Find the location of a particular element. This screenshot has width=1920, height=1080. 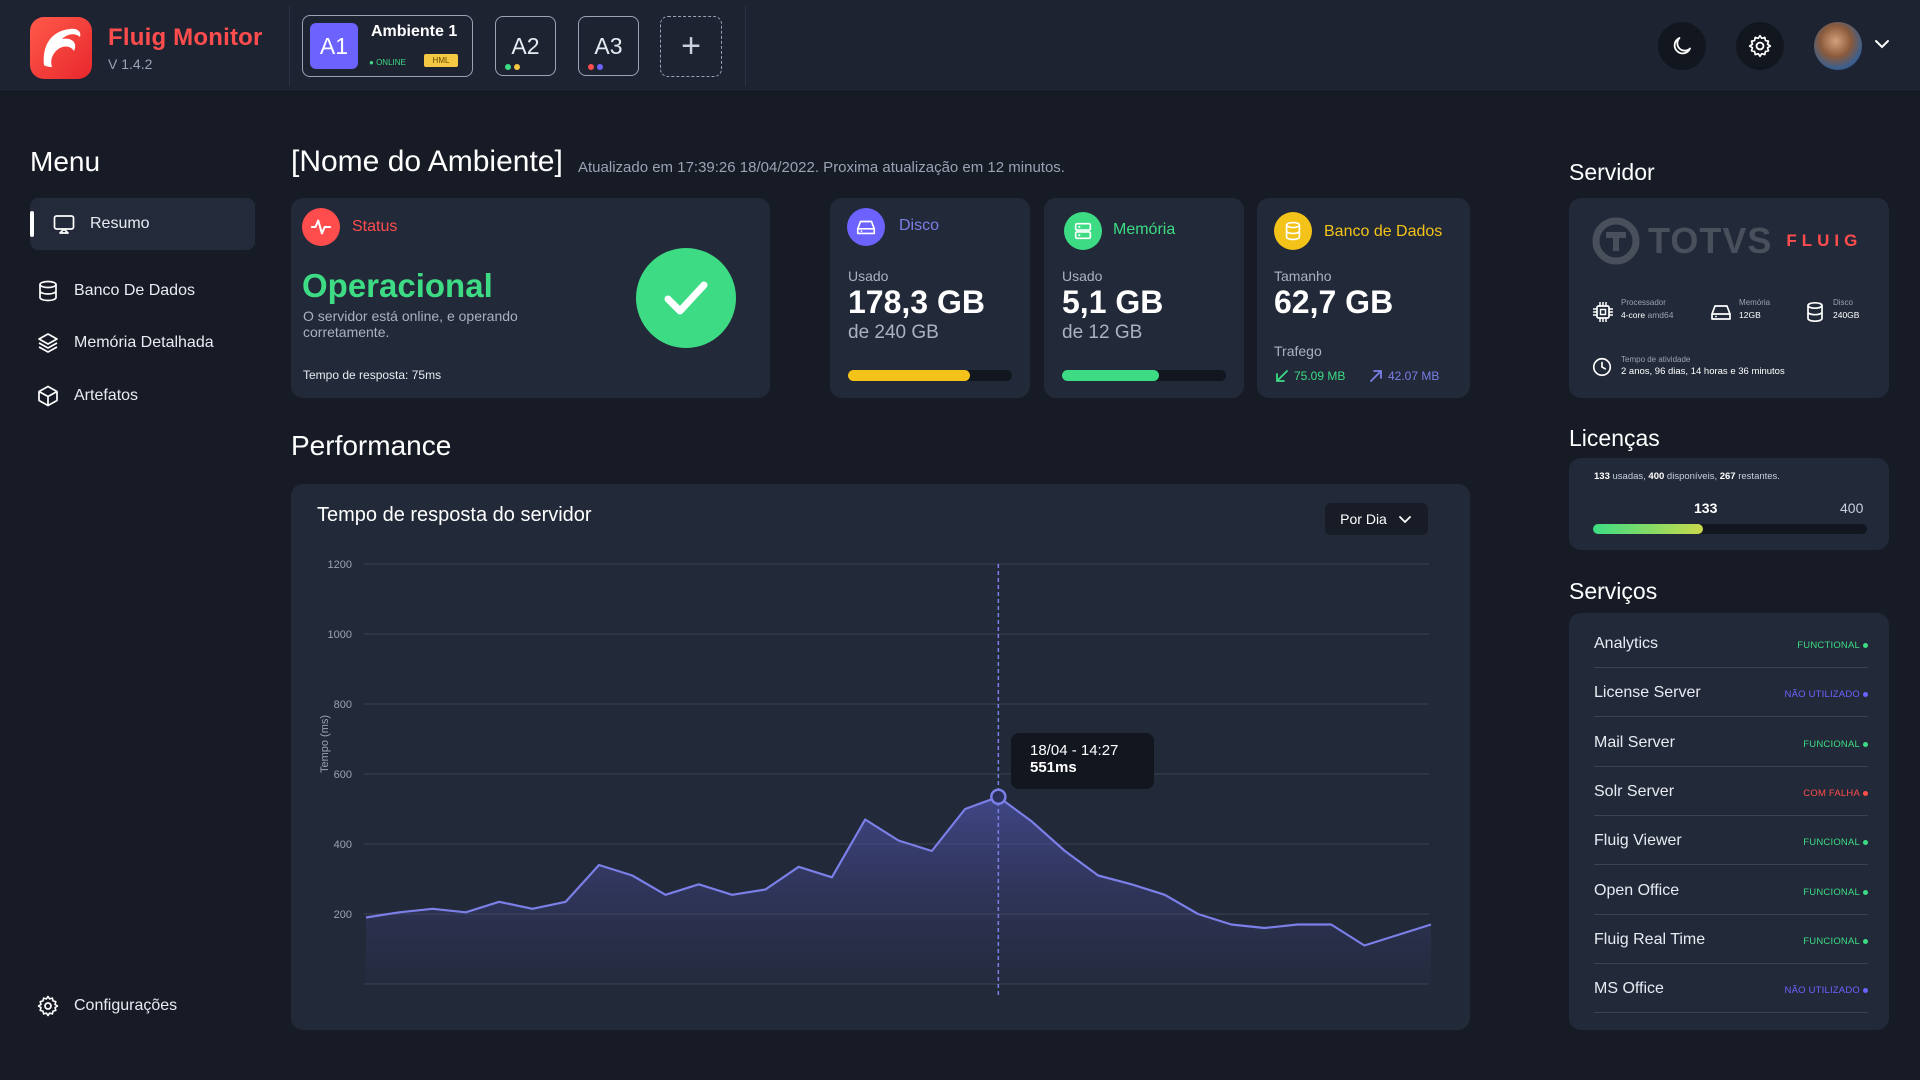

menu-title: Menu is located at coordinates (65, 161).